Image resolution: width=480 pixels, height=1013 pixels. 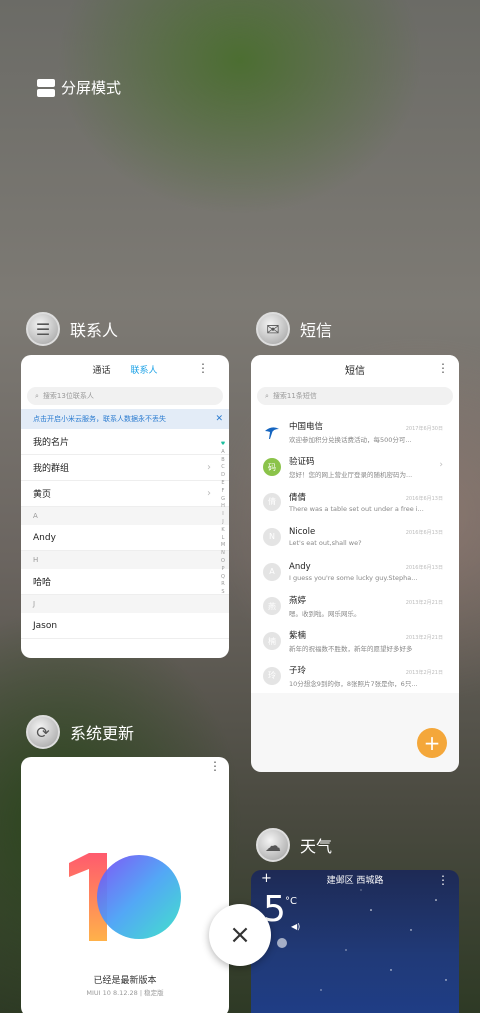 I want to click on alphabet-letter: M, so click(x=223, y=546).